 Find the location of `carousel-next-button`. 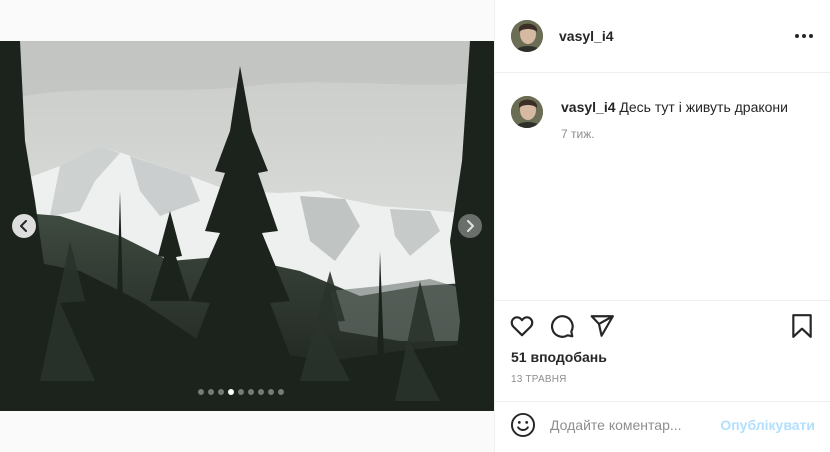

carousel-next-button is located at coordinates (470, 226).